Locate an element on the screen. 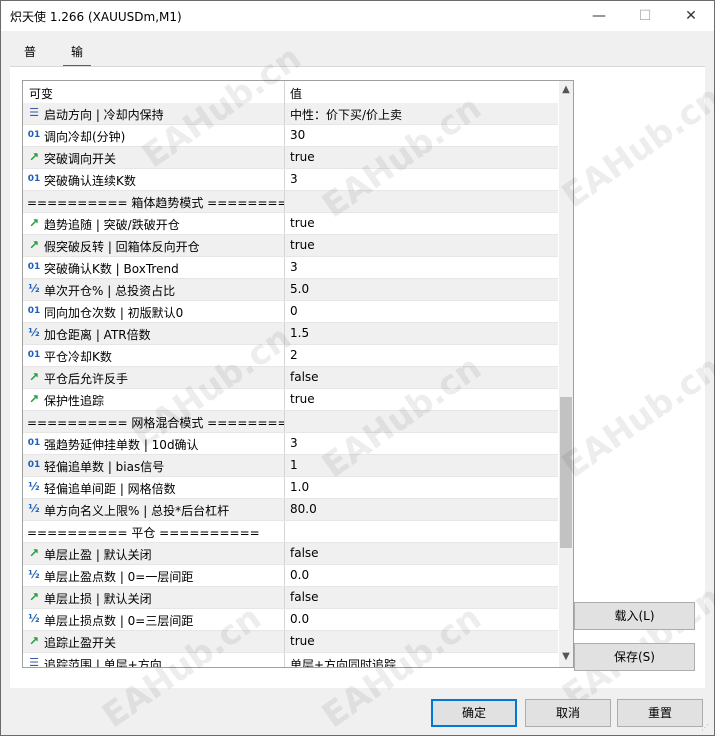 This screenshot has width=715, height=736. parameter-label: ========== 平仓 ========== is located at coordinates (143, 533).